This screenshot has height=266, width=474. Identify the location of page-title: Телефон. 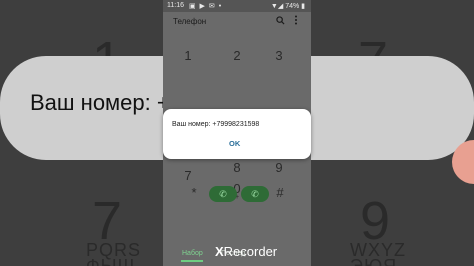
(190, 21).